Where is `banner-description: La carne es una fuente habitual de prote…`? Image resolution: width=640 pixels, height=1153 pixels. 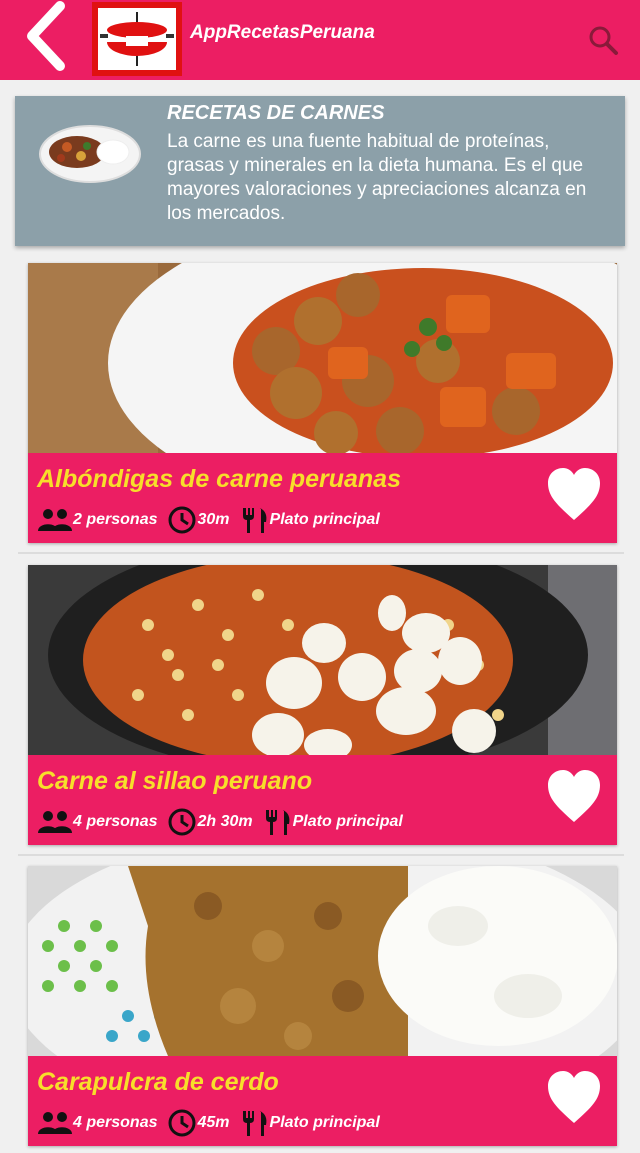
banner-description: La carne es una fuente habitual de prote… is located at coordinates (377, 177).